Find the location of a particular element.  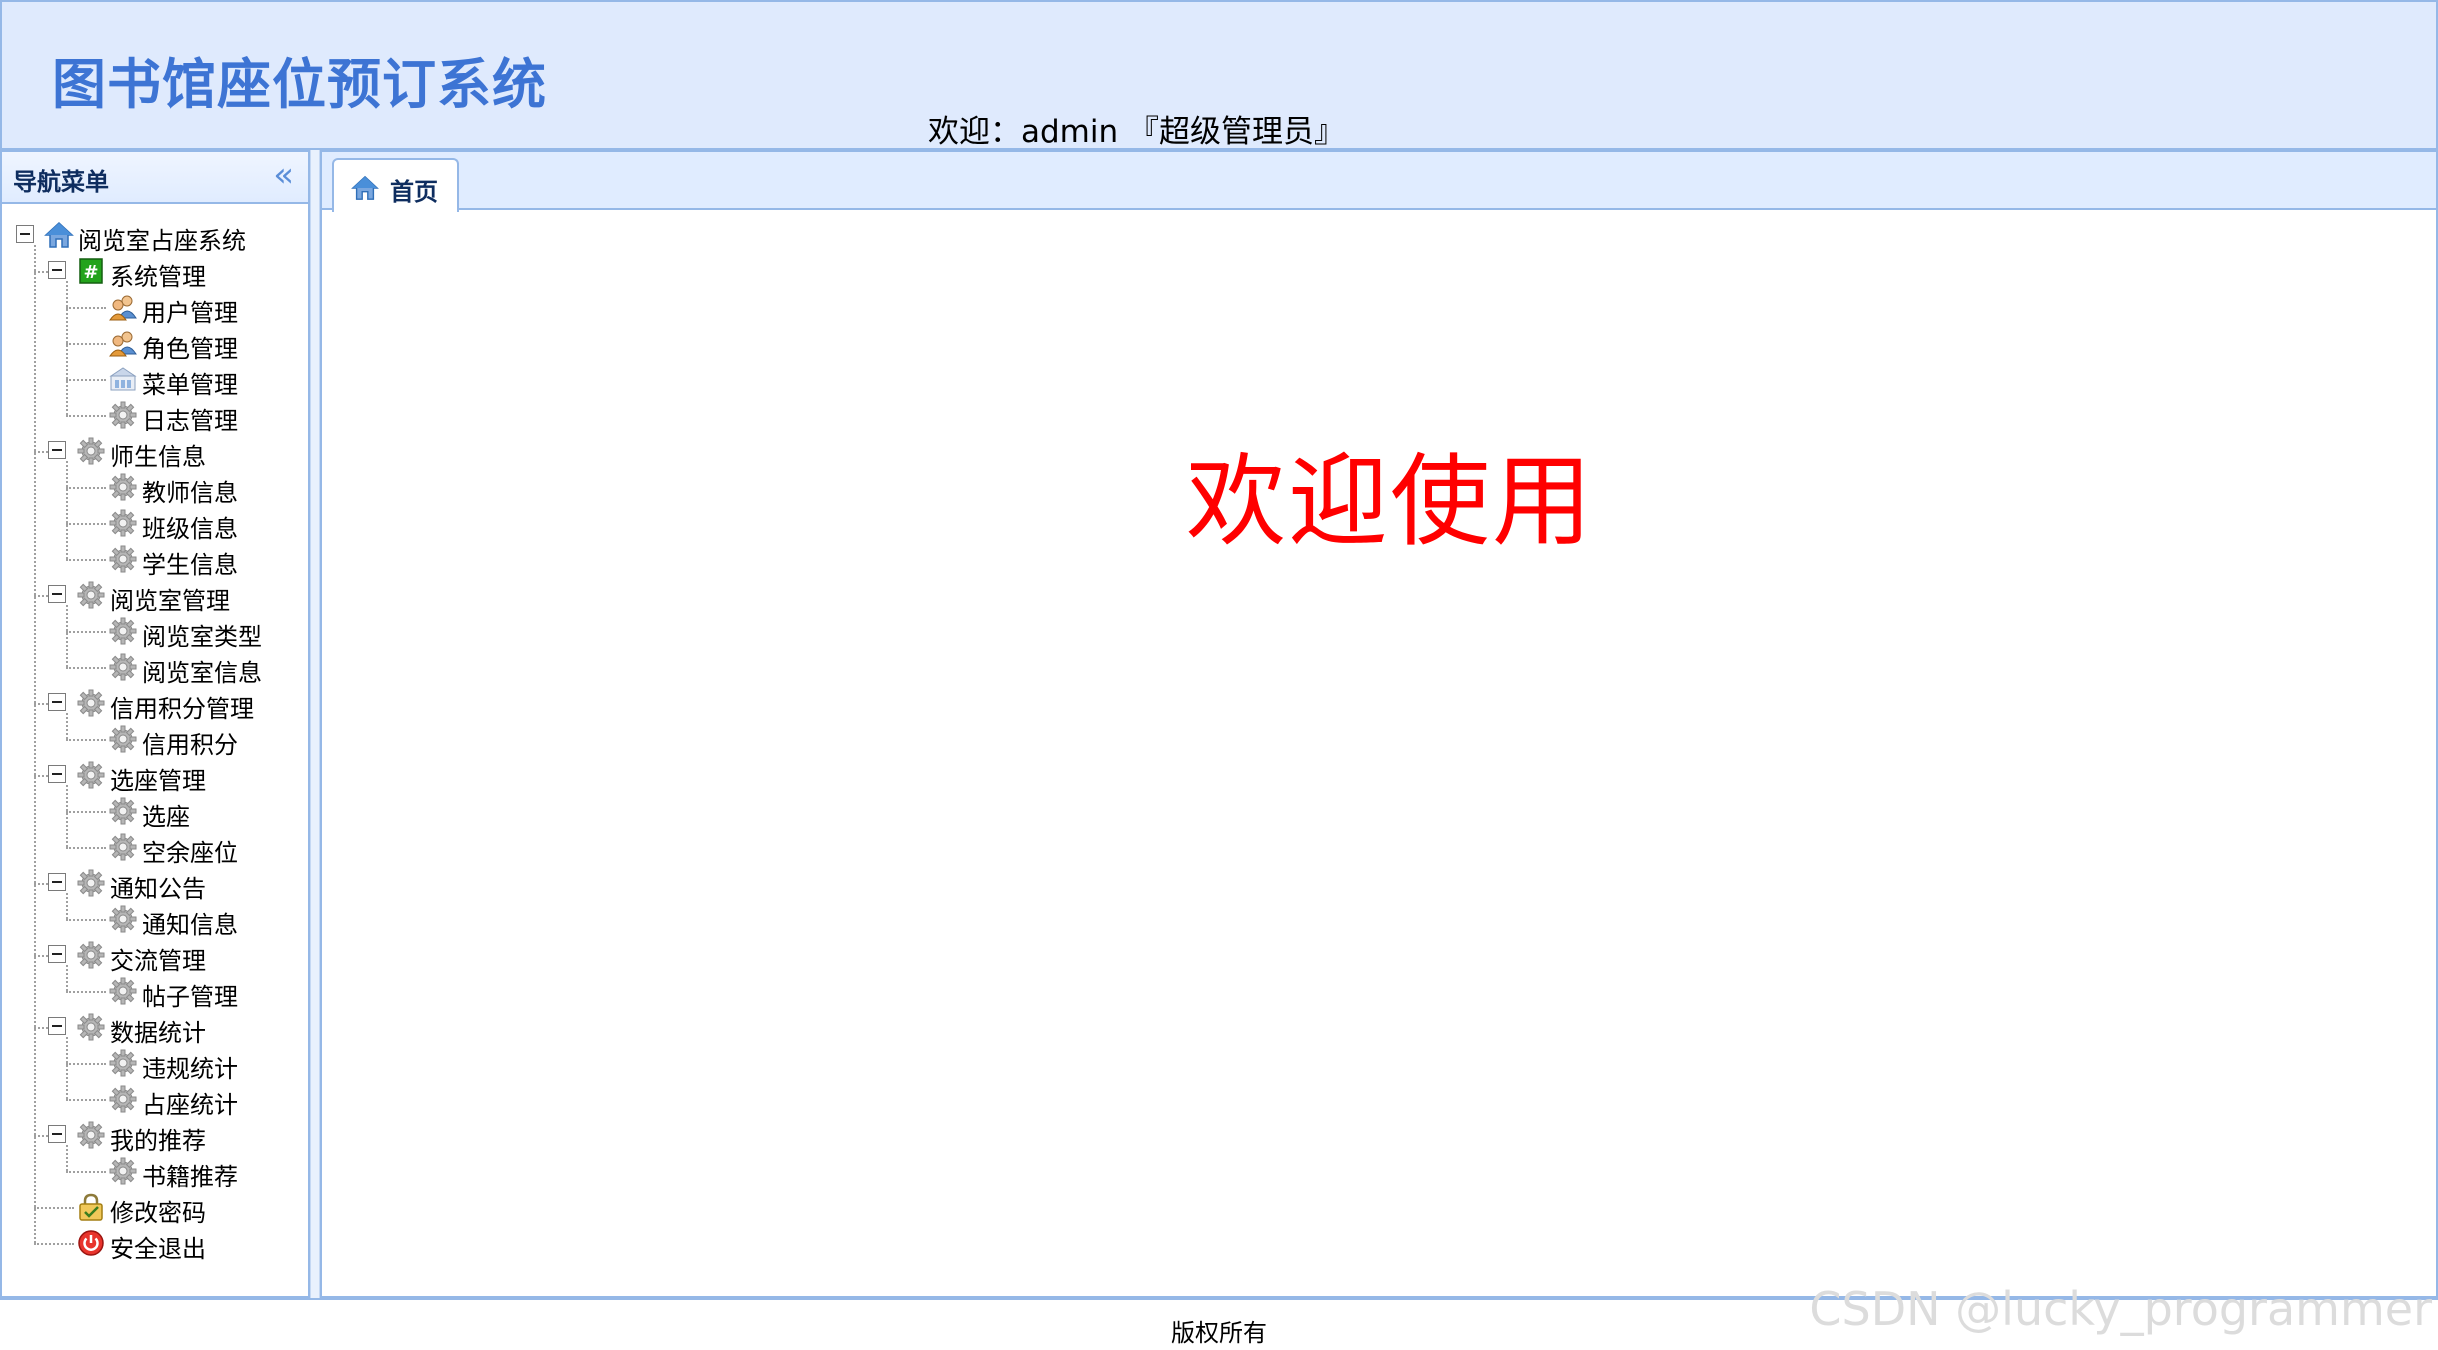

tree-node-label: 占座统计 is located at coordinates (190, 1105).